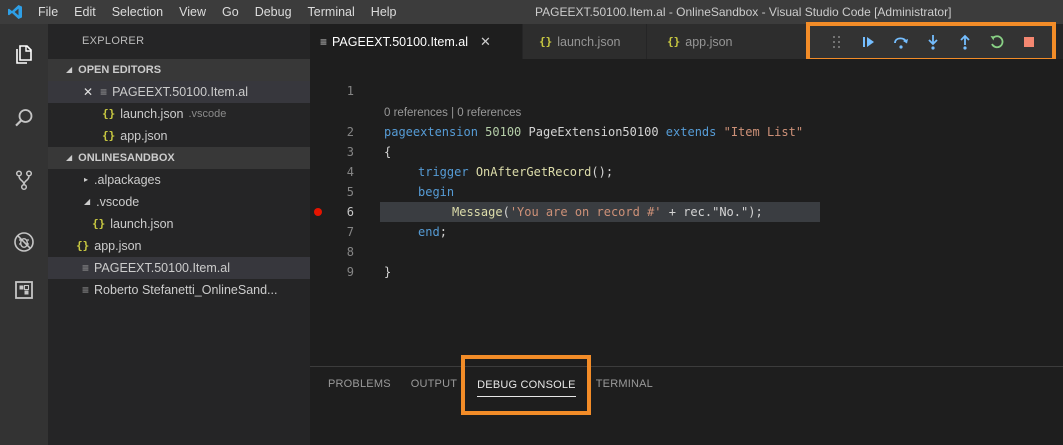 The width and height of the screenshot is (1063, 445). I want to click on tab-label: launch.json, so click(589, 41).